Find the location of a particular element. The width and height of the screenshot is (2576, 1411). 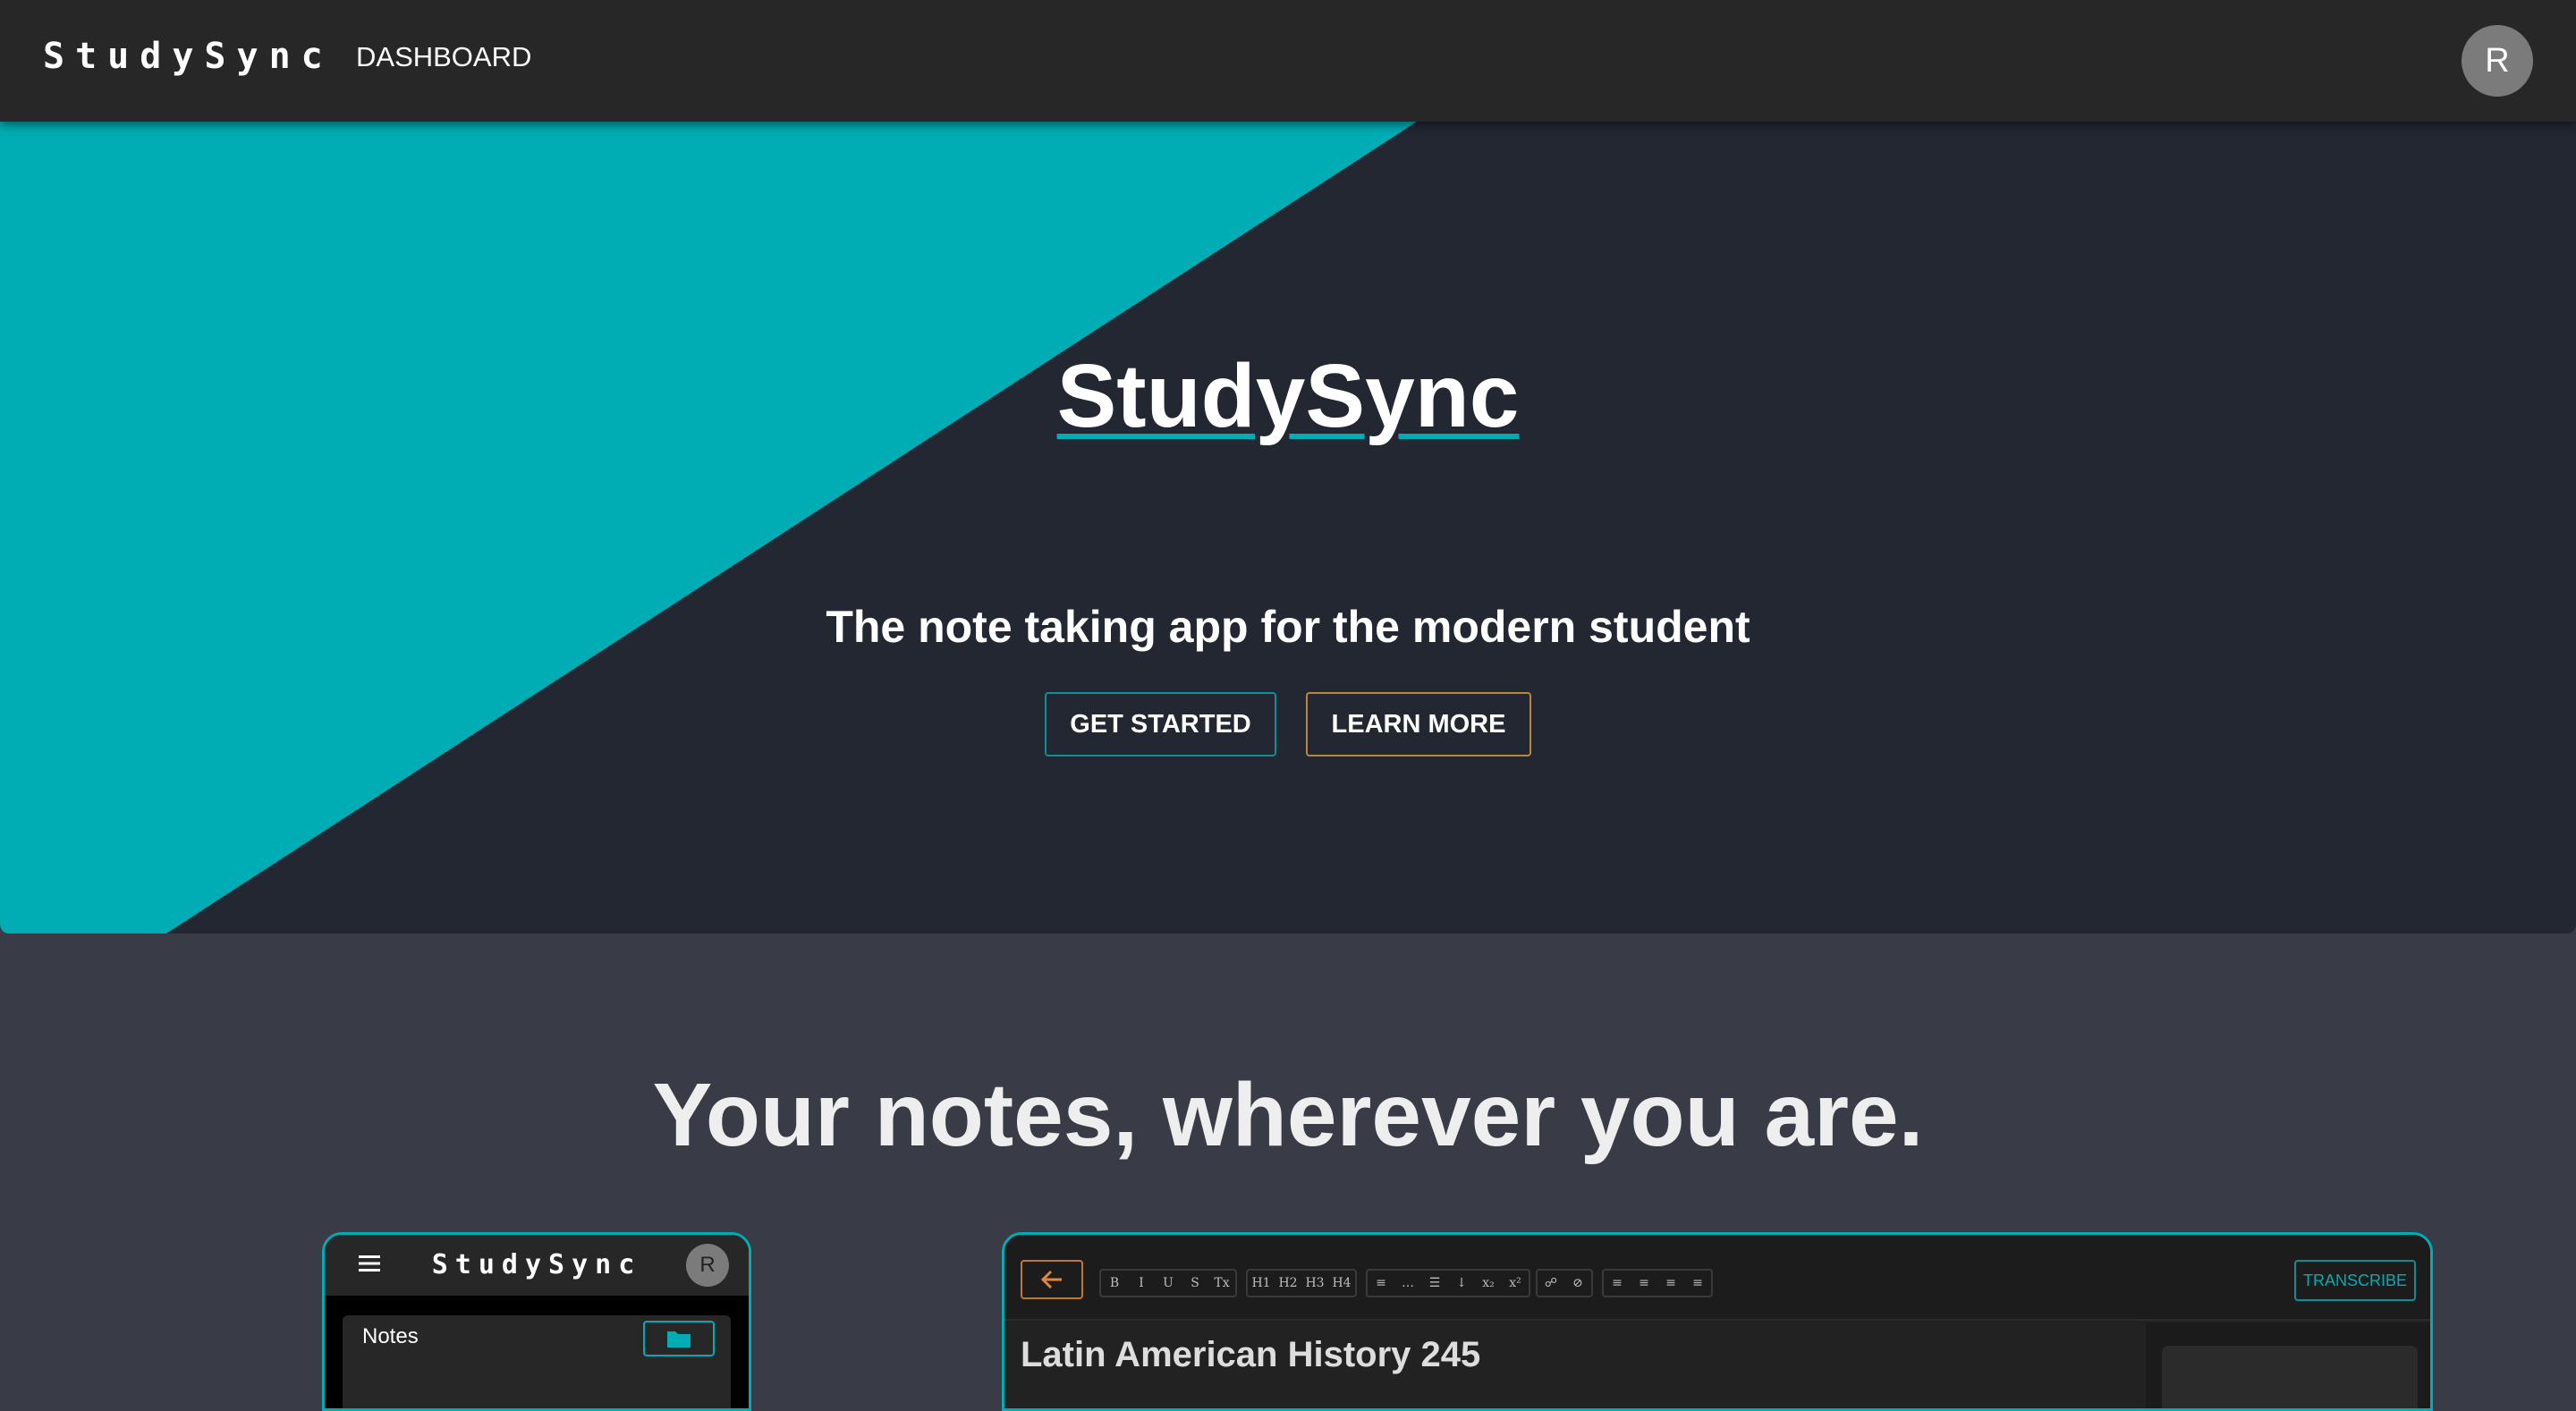

arrow-left-icon is located at coordinates (1052, 1279).